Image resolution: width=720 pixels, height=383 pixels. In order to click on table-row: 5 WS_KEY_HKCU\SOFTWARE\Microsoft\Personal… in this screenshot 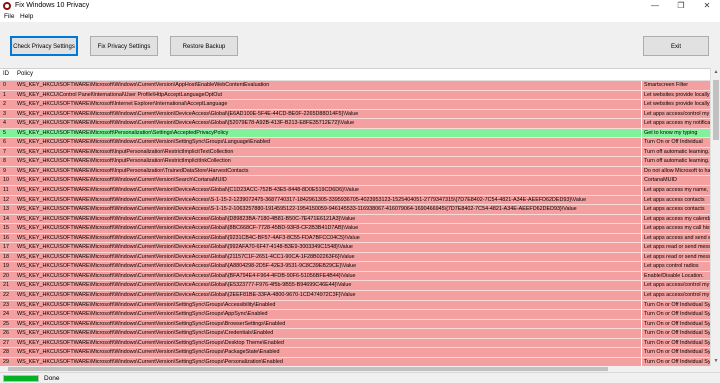, I will do `click(355, 133)`.